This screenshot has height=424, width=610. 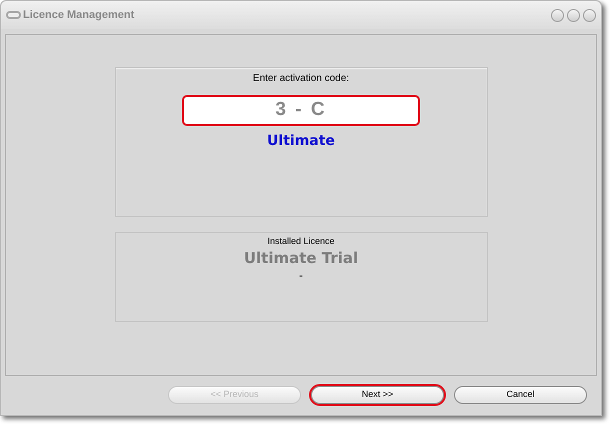 What do you see at coordinates (78, 15) in the screenshot?
I see `window-title: Licence Management` at bounding box center [78, 15].